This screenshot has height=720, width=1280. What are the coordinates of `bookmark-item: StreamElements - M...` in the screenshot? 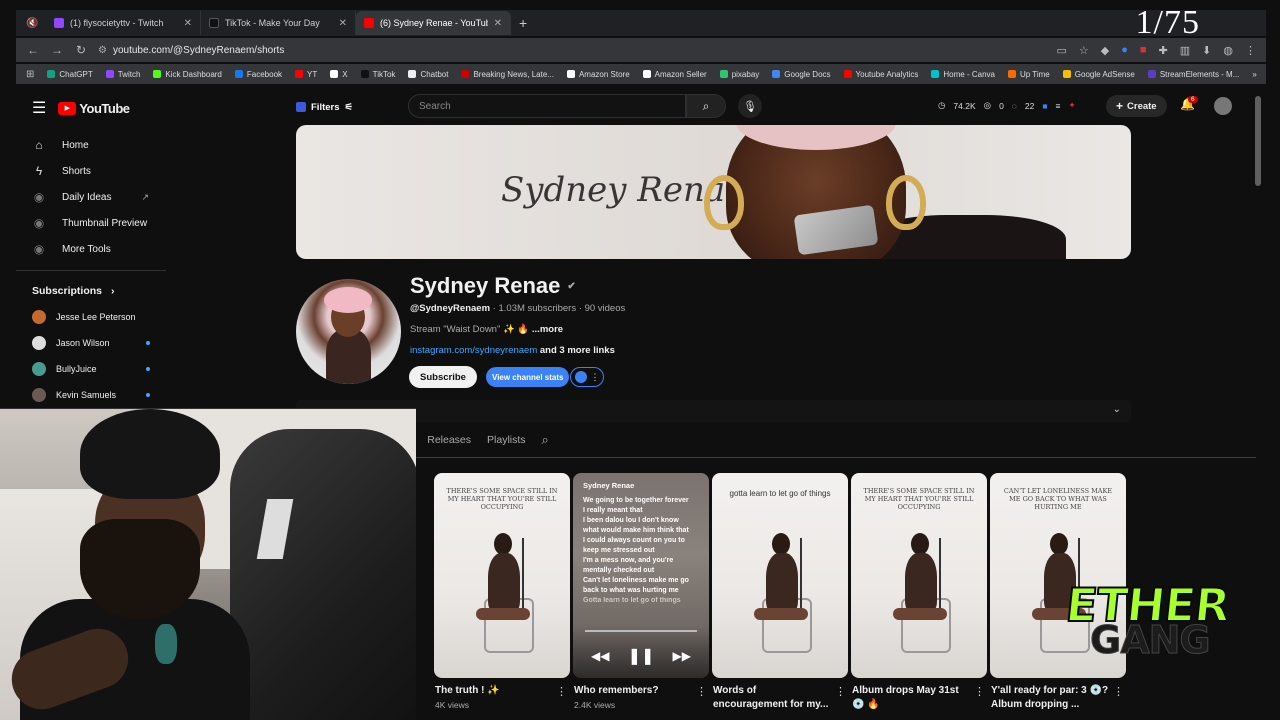 It's located at (1193, 74).